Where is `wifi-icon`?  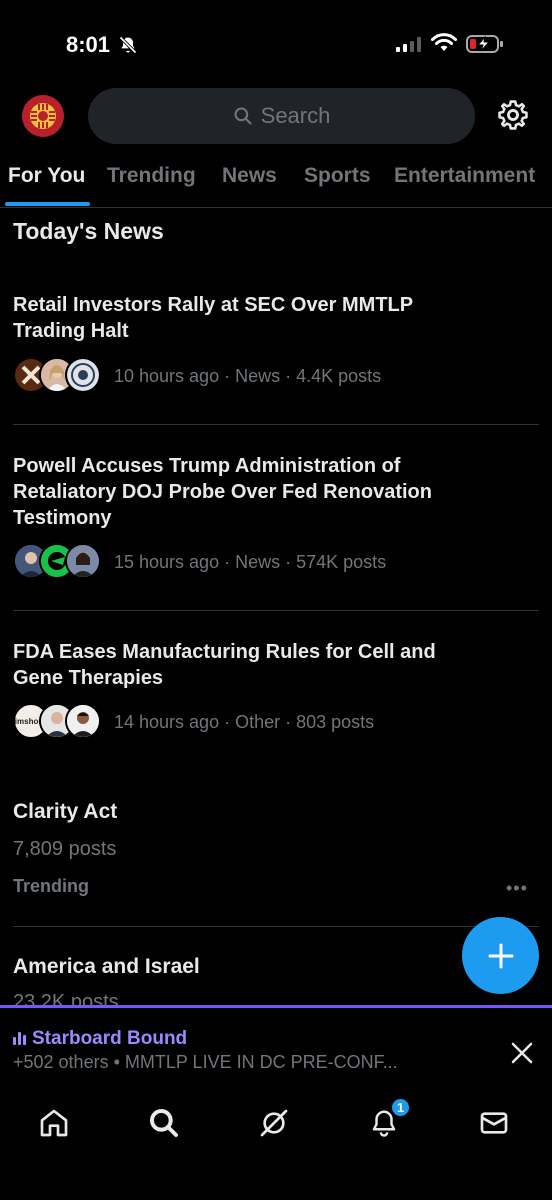 wifi-icon is located at coordinates (444, 42).